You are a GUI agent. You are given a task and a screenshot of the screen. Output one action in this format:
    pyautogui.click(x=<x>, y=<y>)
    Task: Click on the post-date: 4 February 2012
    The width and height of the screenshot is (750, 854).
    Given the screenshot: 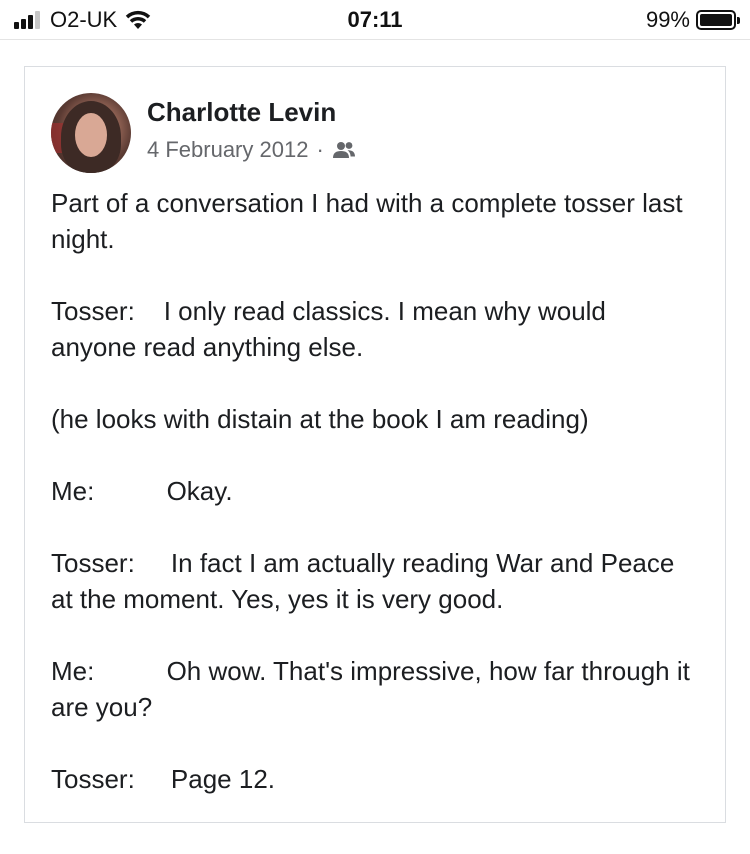 What is the action you would take?
    pyautogui.click(x=227, y=150)
    